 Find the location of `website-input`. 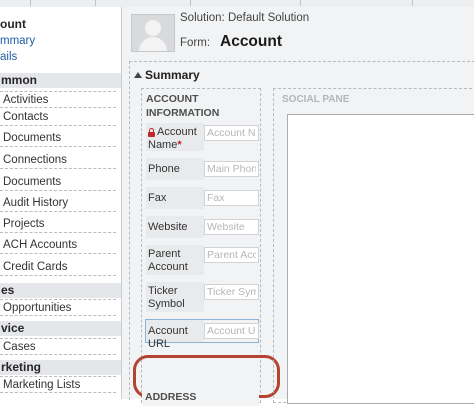

website-input is located at coordinates (231, 227).